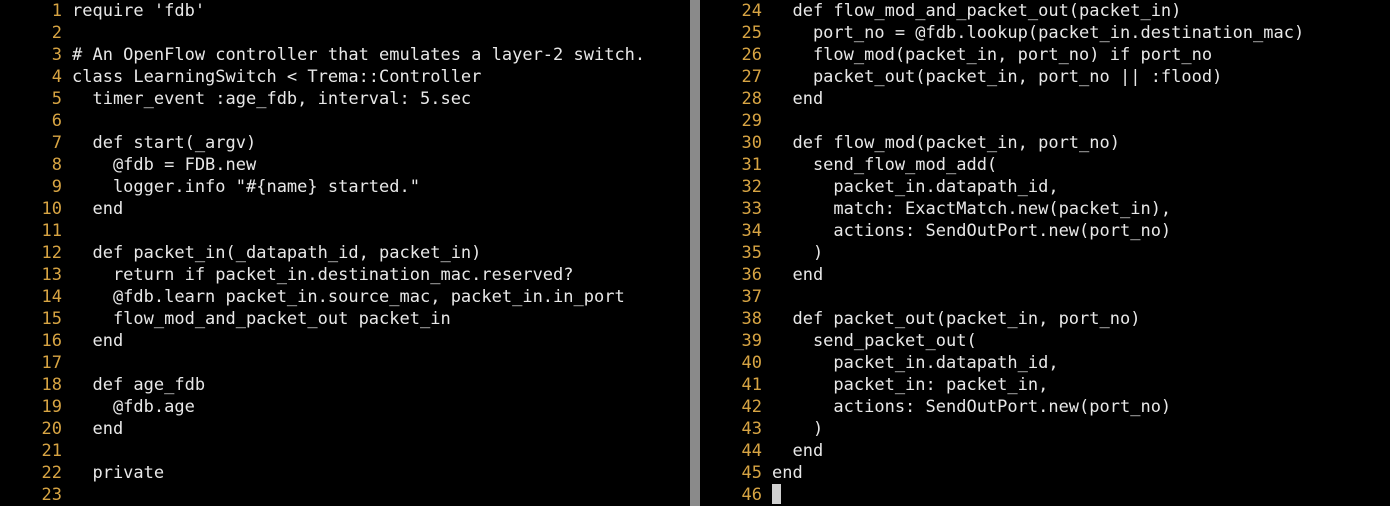 The width and height of the screenshot is (1390, 506). What do you see at coordinates (261, 319) in the screenshot?
I see `code-text: flow_mod_and_packet_out packet_in` at bounding box center [261, 319].